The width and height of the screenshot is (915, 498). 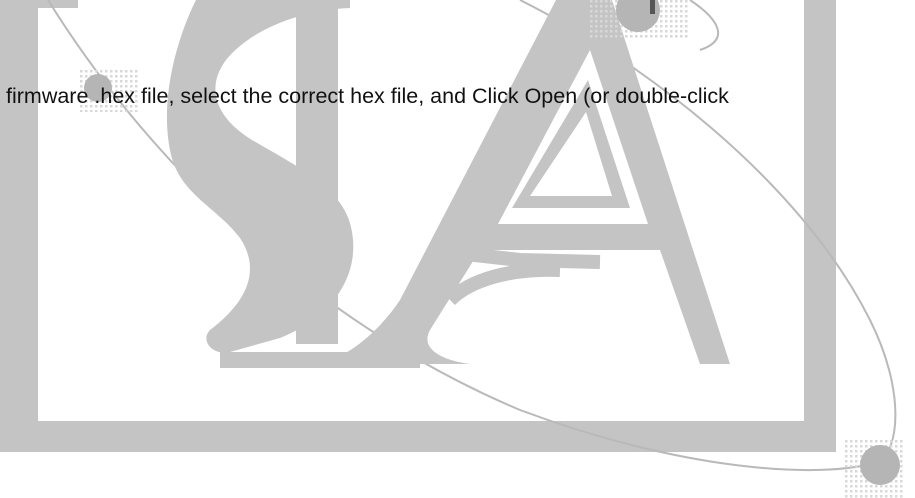 I want to click on decor-dot-bottom-right, so click(x=875, y=468).